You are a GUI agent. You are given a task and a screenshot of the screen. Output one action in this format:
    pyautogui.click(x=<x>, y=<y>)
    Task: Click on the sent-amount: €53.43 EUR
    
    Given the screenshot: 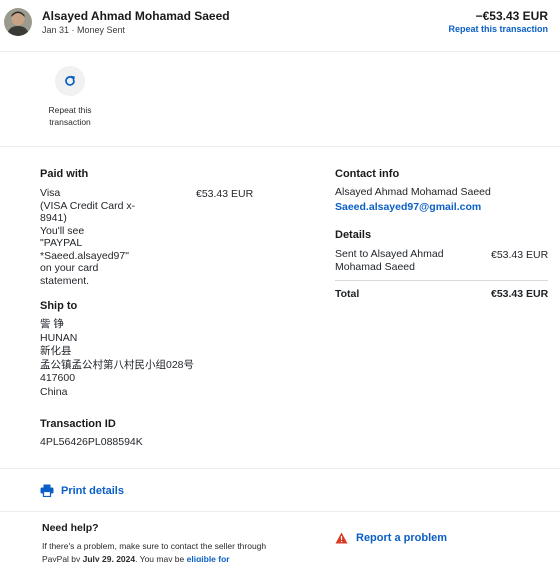 What is the action you would take?
    pyautogui.click(x=520, y=255)
    